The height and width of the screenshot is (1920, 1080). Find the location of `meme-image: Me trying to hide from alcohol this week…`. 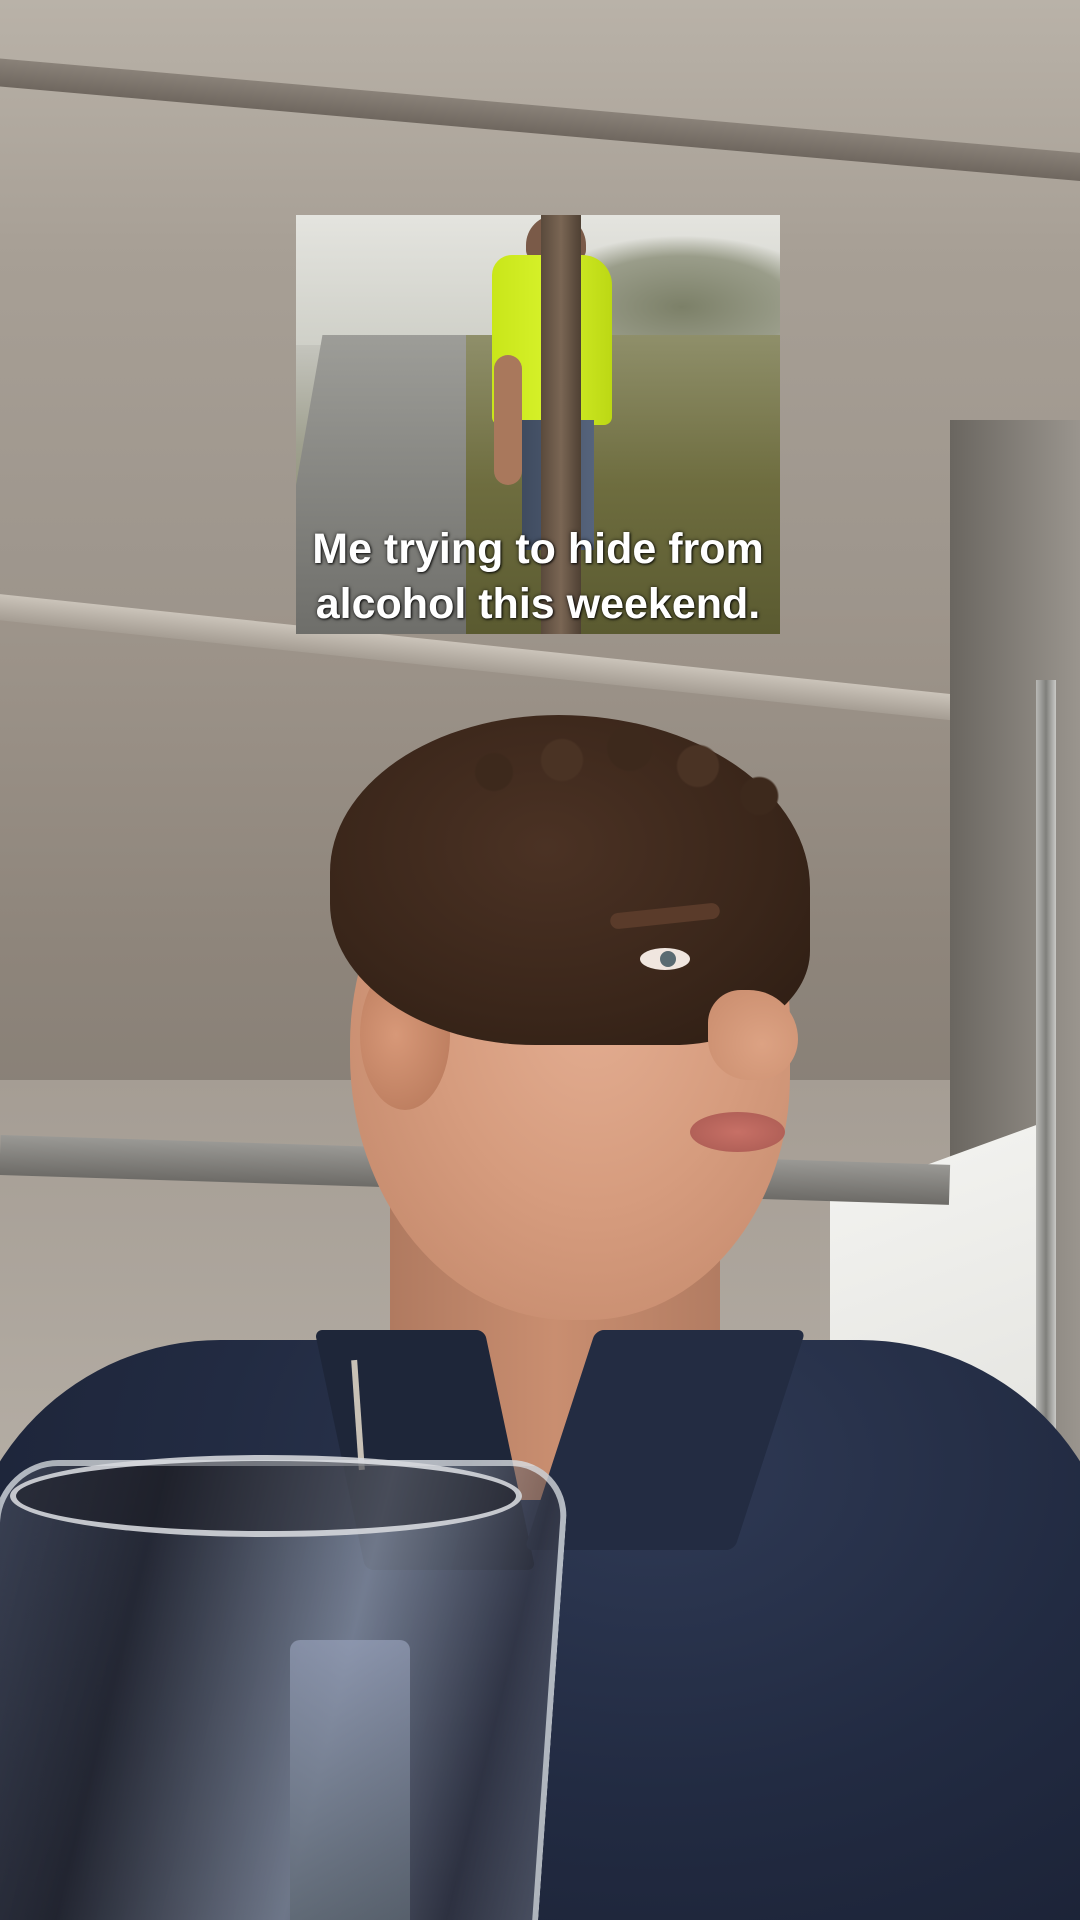

meme-image: Me trying to hide from alcohol this week… is located at coordinates (538, 424).